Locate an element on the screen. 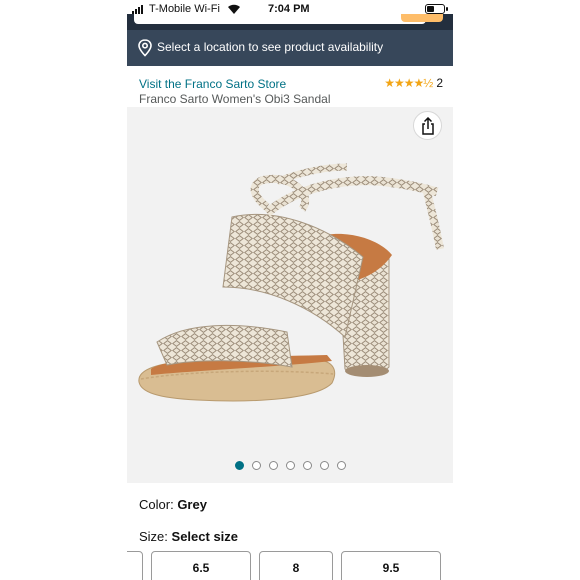 Image resolution: width=580 pixels, height=580 pixels. rating: ★★★★½ 2 is located at coordinates (413, 83).